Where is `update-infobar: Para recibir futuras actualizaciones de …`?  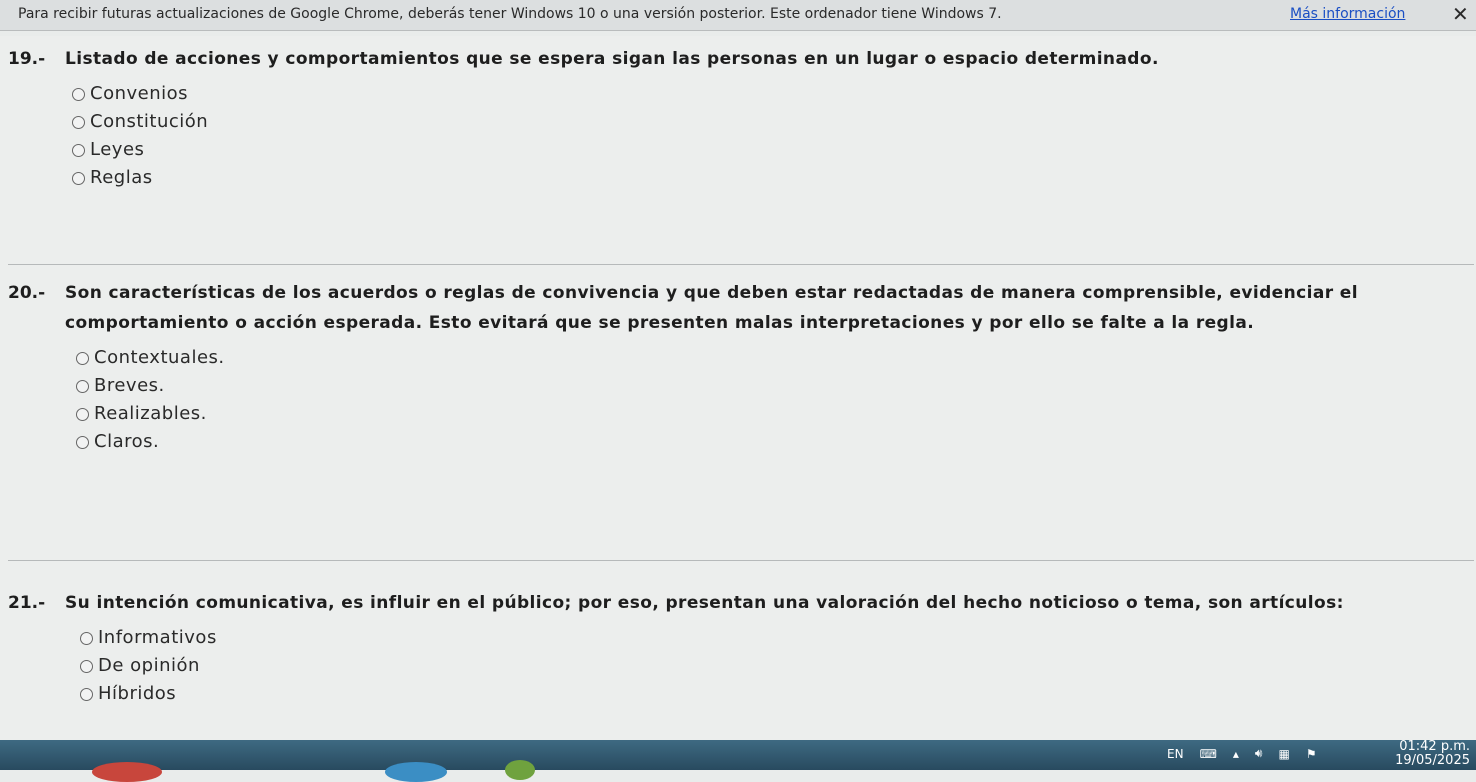 update-infobar: Para recibir futuras actualizaciones de … is located at coordinates (738, 15).